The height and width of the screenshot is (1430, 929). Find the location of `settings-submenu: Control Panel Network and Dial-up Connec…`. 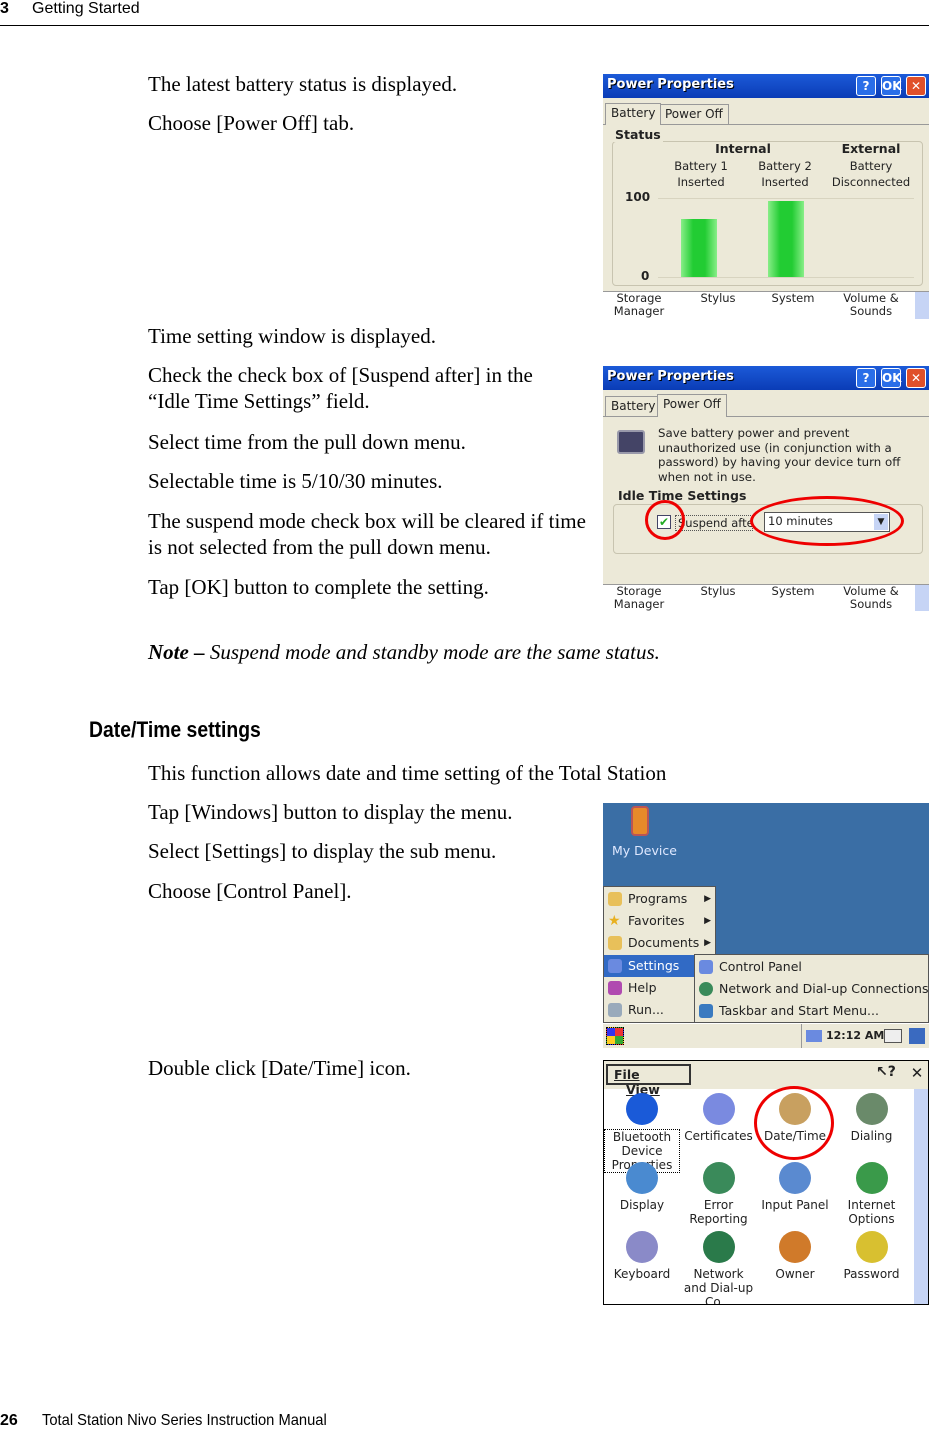

settings-submenu: Control Panel Network and Dial-up Connec… is located at coordinates (811, 988).